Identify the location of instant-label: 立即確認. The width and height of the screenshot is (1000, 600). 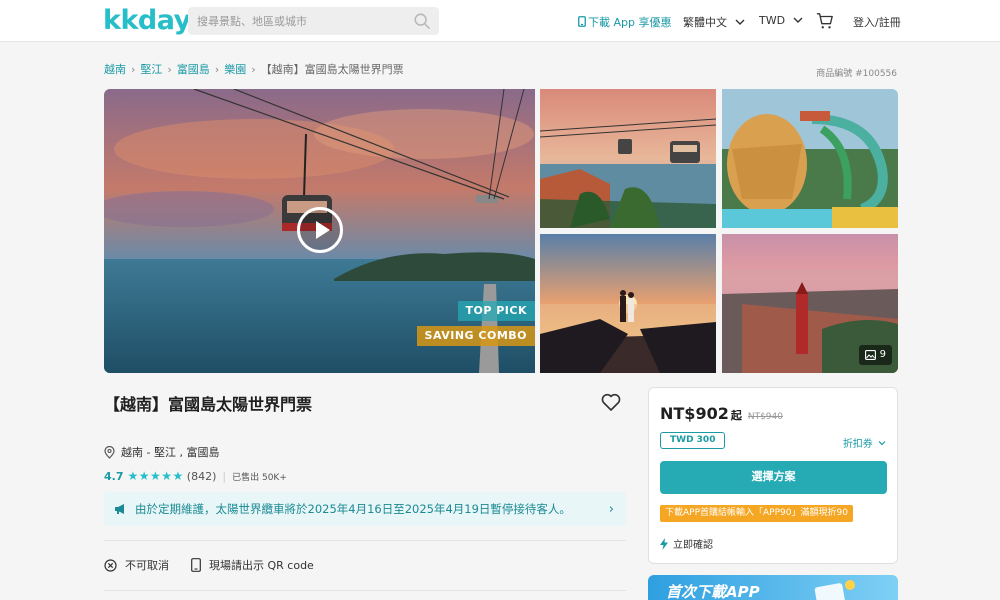
(693, 545).